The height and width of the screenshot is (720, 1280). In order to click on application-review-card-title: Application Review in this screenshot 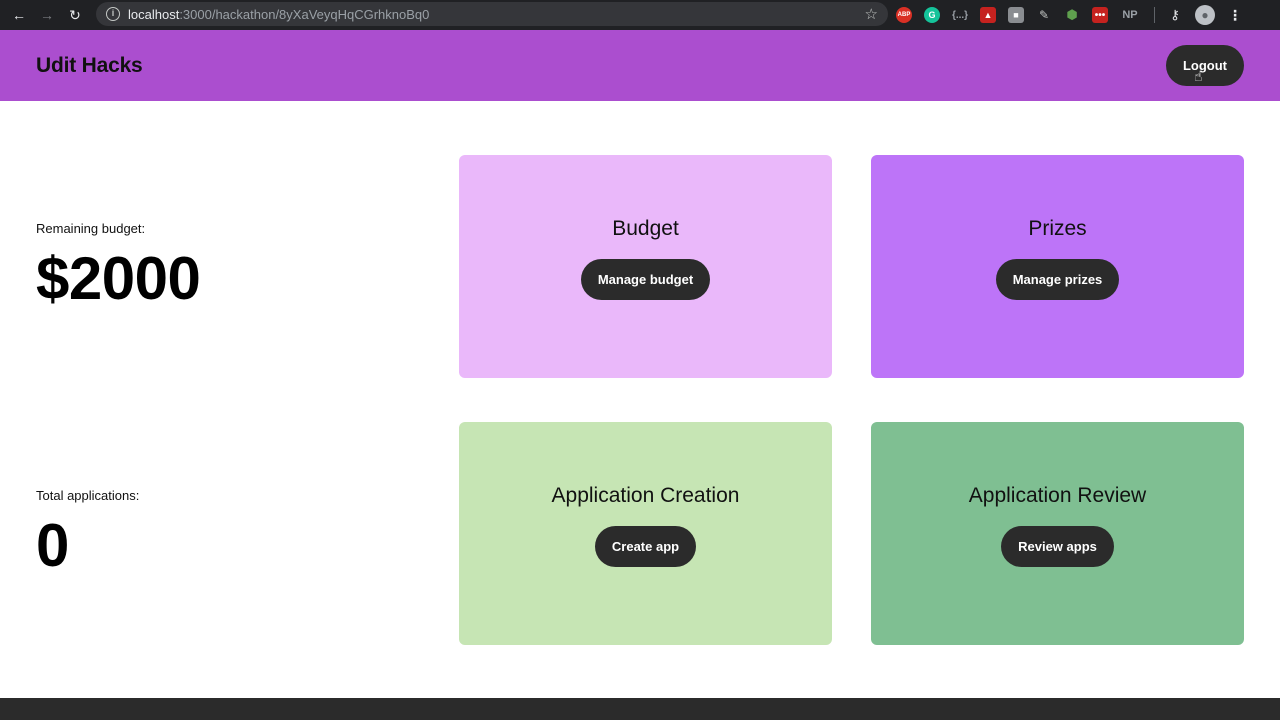, I will do `click(1057, 495)`.